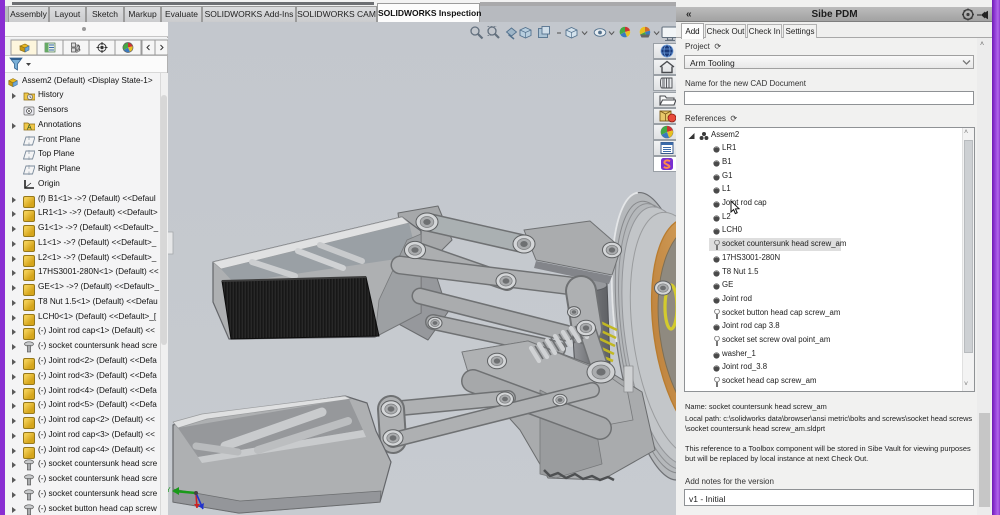  What do you see at coordinates (29, 127) in the screenshot?
I see `svg-text: A` at bounding box center [29, 127].